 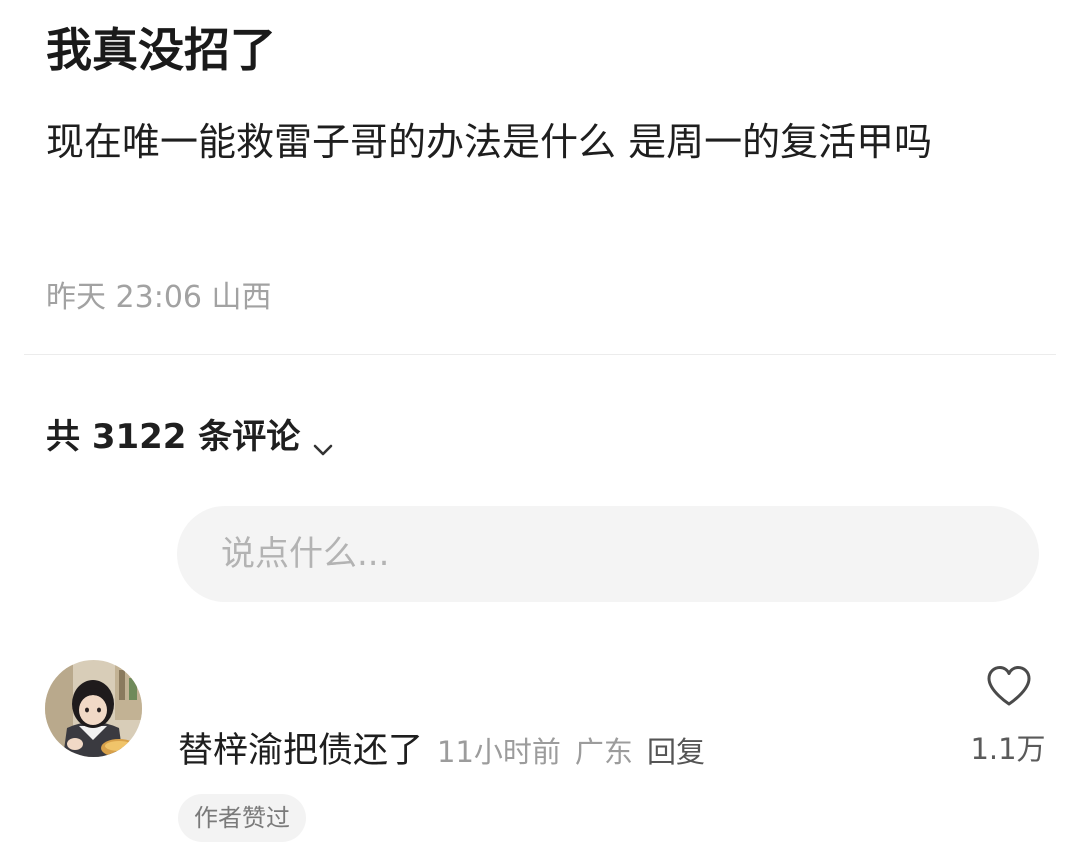 What do you see at coordinates (301, 751) in the screenshot?
I see `comment-text: 替梓渝把债还了` at bounding box center [301, 751].